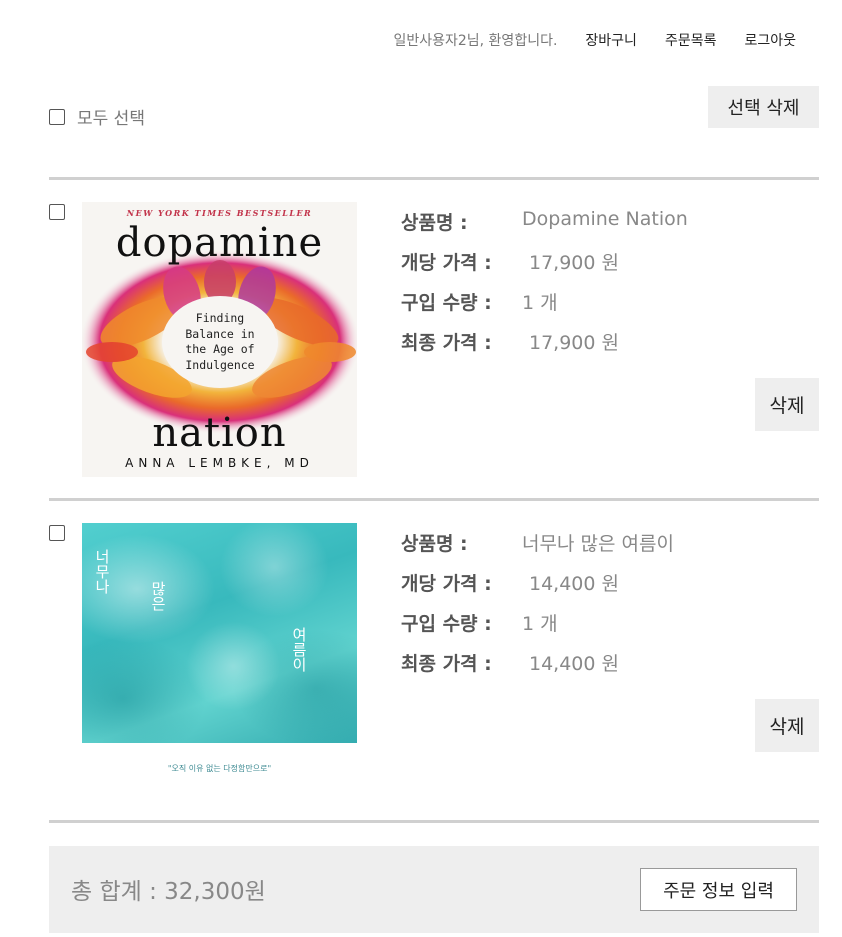  I want to click on cover-water-art, so click(219, 633).